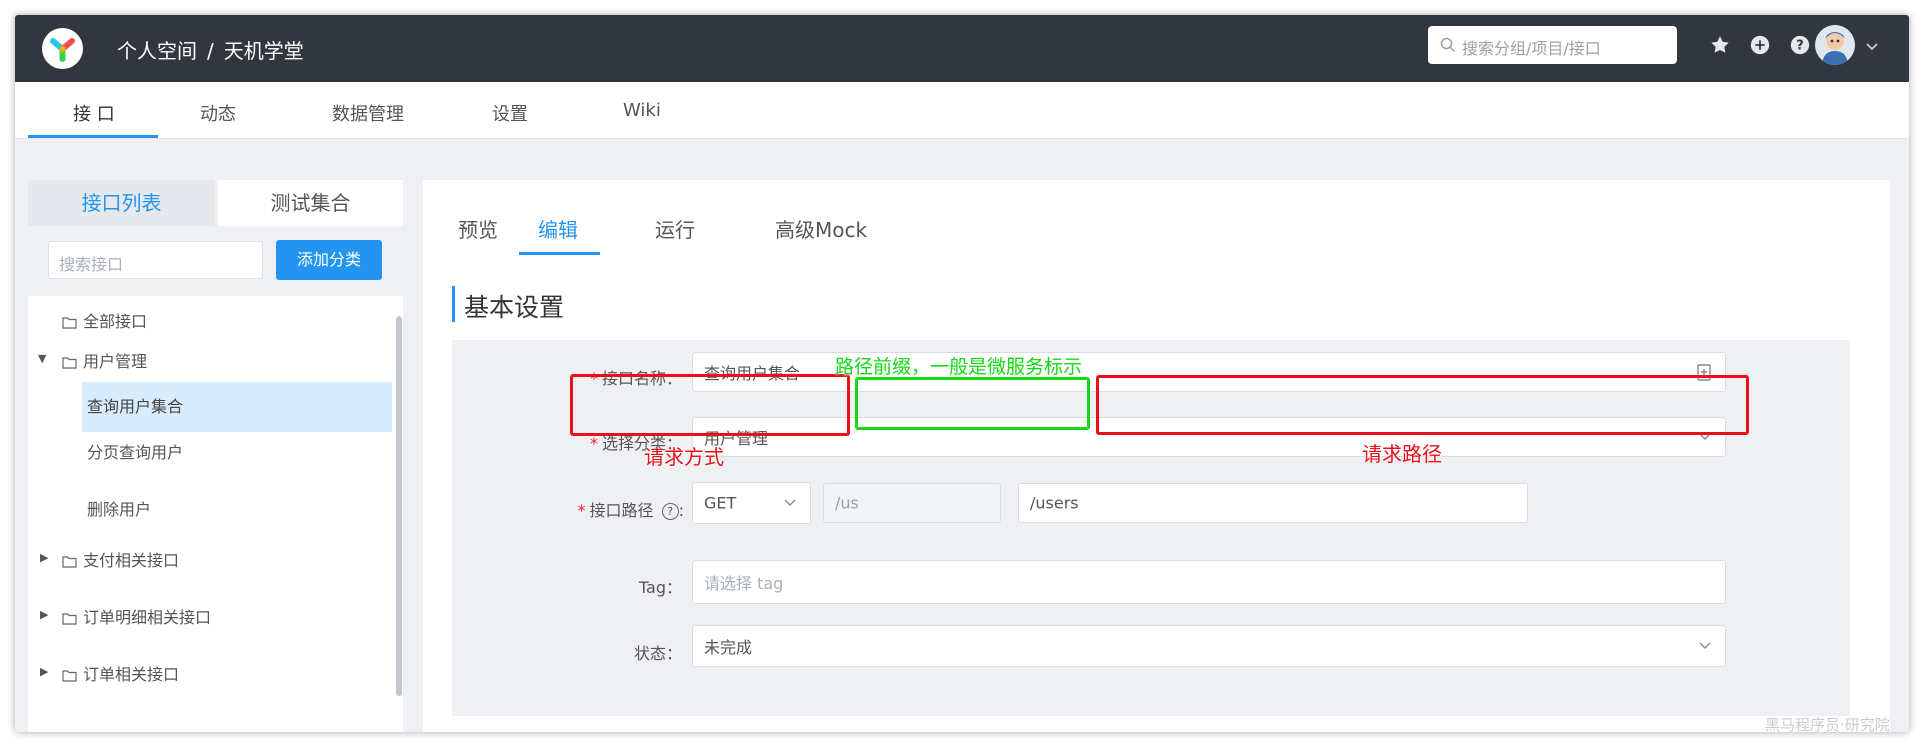 The width and height of the screenshot is (1924, 748). What do you see at coordinates (155, 260) in the screenshot?
I see `interface-search-input: 搜索接口` at bounding box center [155, 260].